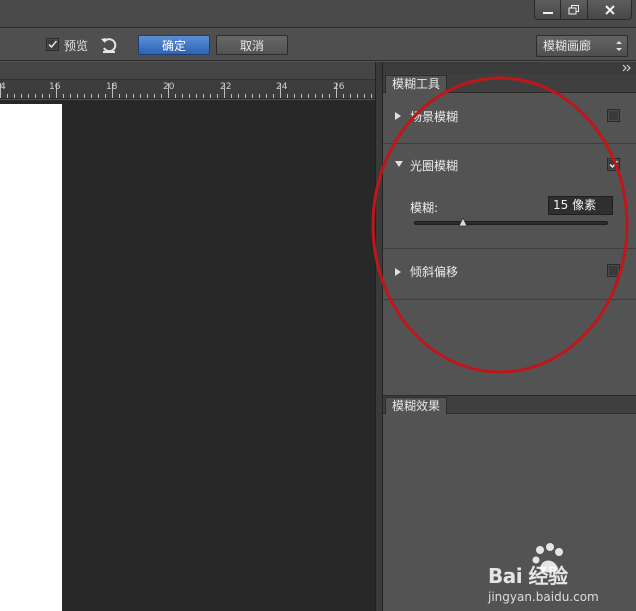 Image resolution: width=636 pixels, height=611 pixels. I want to click on section-tilt-shift: 倾斜偏移, so click(509, 275).